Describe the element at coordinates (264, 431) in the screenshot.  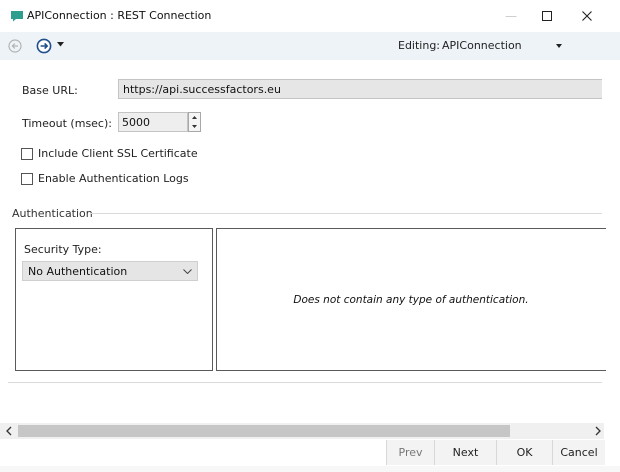
I see `scrollbar-thumb` at that location.